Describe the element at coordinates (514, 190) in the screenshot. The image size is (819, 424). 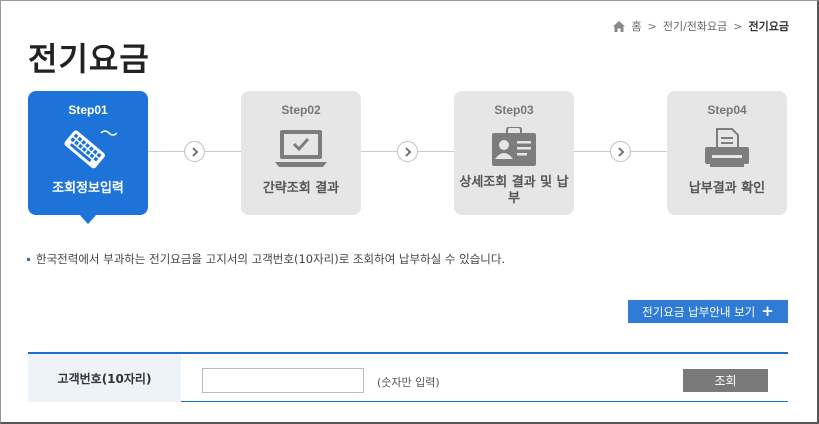
I see `step-label: 상세조회 결과 및 납부` at that location.